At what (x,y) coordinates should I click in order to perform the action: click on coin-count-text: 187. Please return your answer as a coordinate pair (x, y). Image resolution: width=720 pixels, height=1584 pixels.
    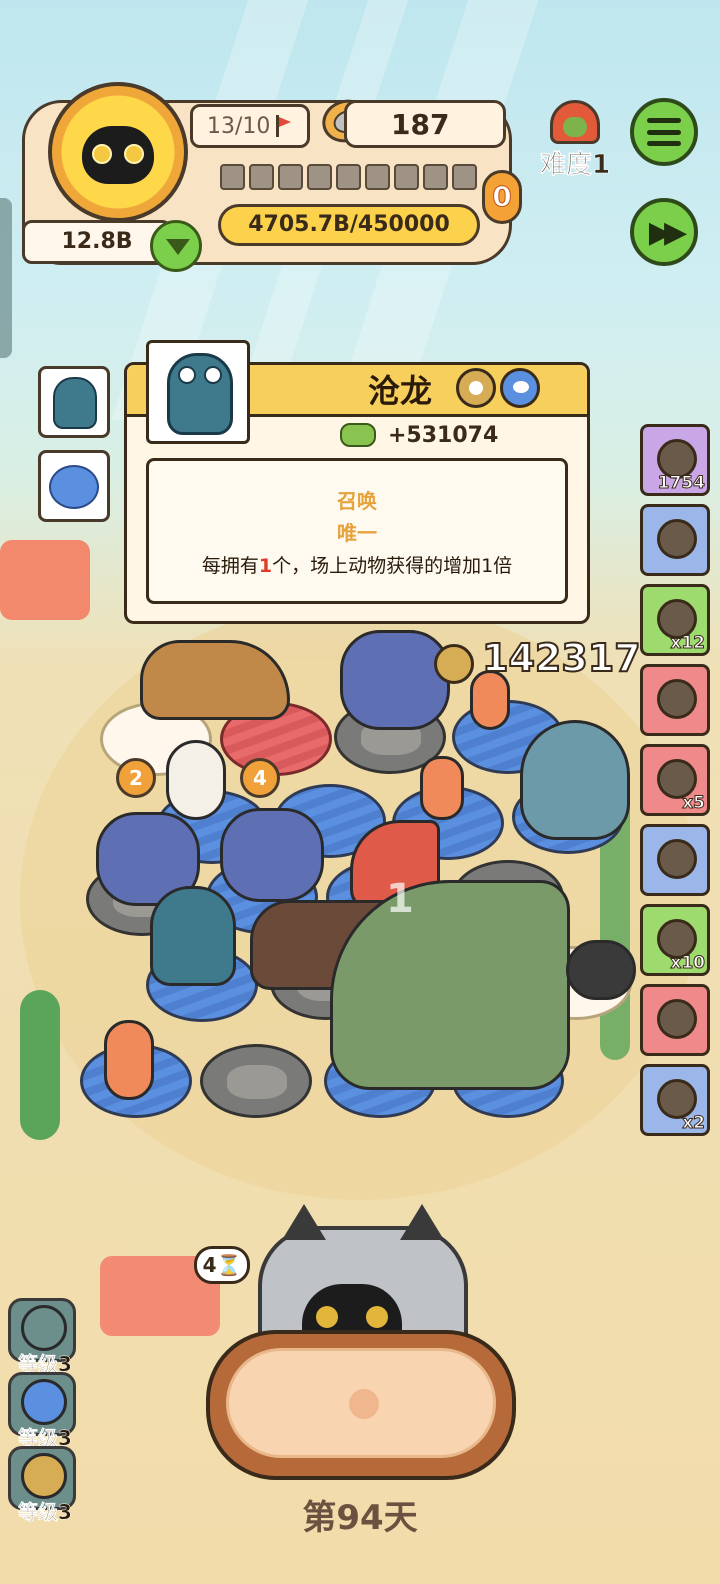
    Looking at the image, I should click on (420, 124).